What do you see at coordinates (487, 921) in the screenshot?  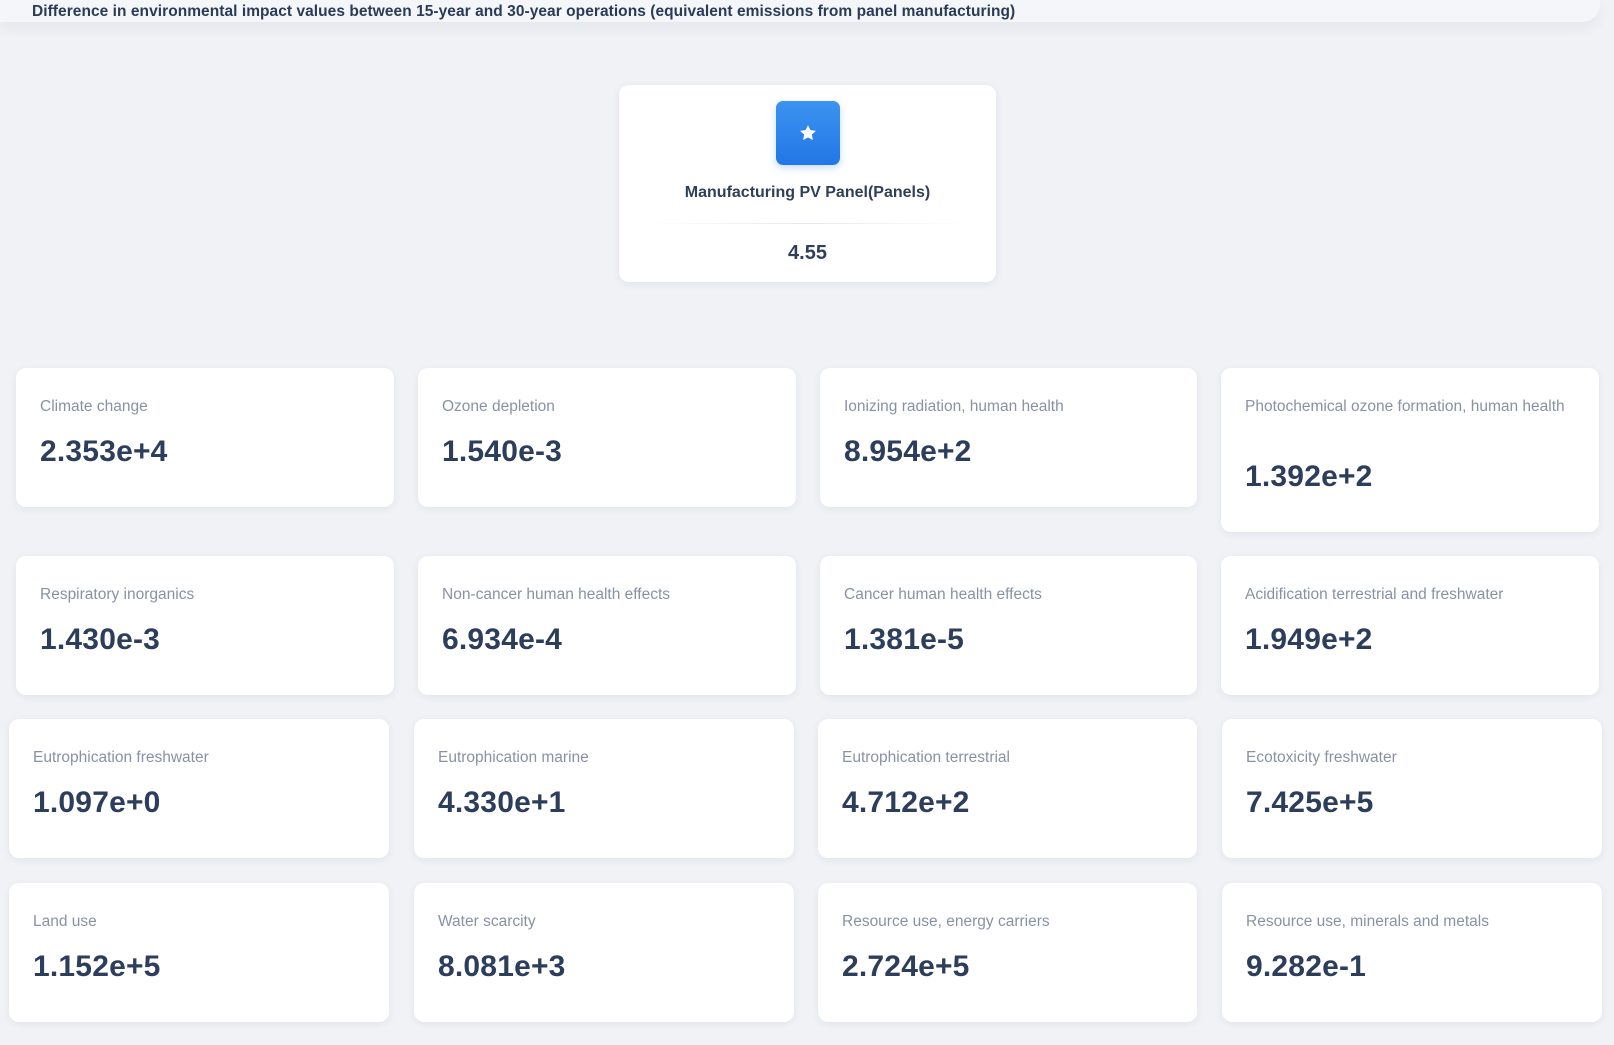 I see `metric-label: Water scarcity` at bounding box center [487, 921].